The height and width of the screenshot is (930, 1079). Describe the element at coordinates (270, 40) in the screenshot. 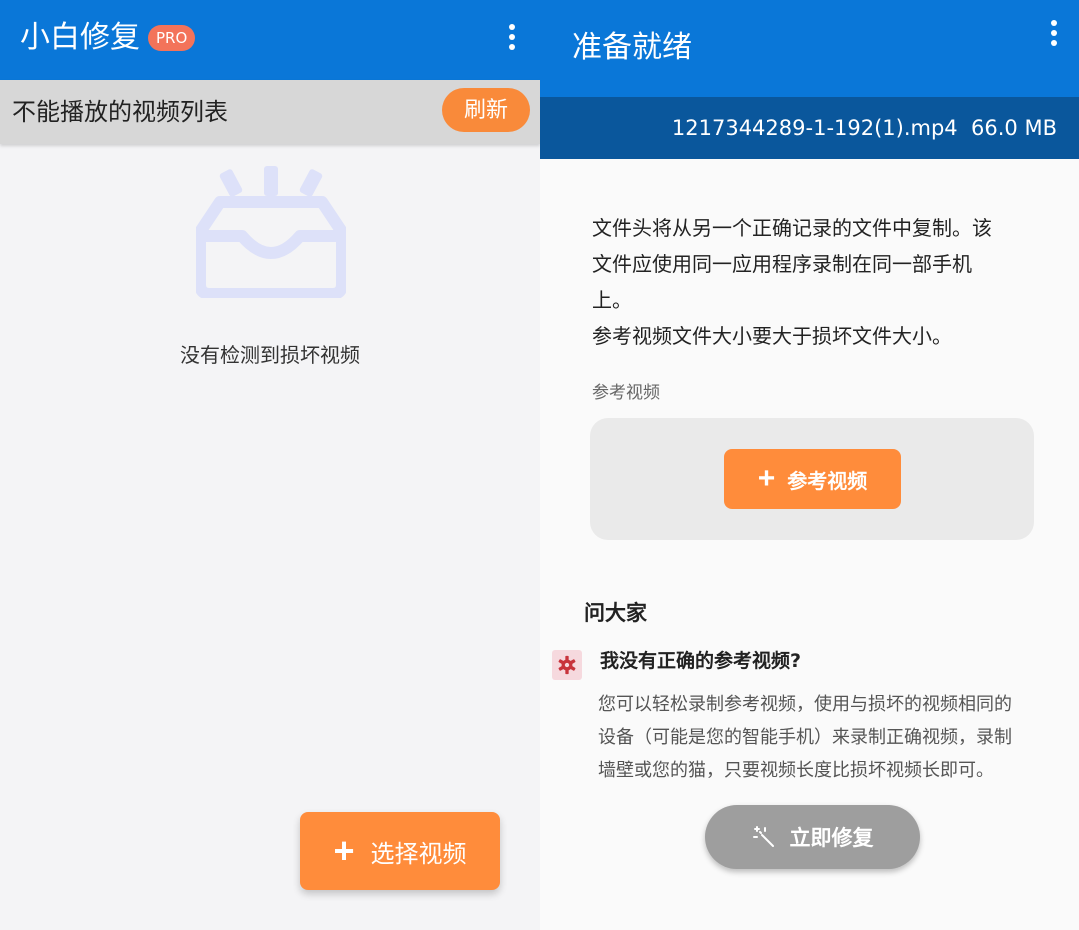

I see `app-bar: 小白修复 PRO` at that location.